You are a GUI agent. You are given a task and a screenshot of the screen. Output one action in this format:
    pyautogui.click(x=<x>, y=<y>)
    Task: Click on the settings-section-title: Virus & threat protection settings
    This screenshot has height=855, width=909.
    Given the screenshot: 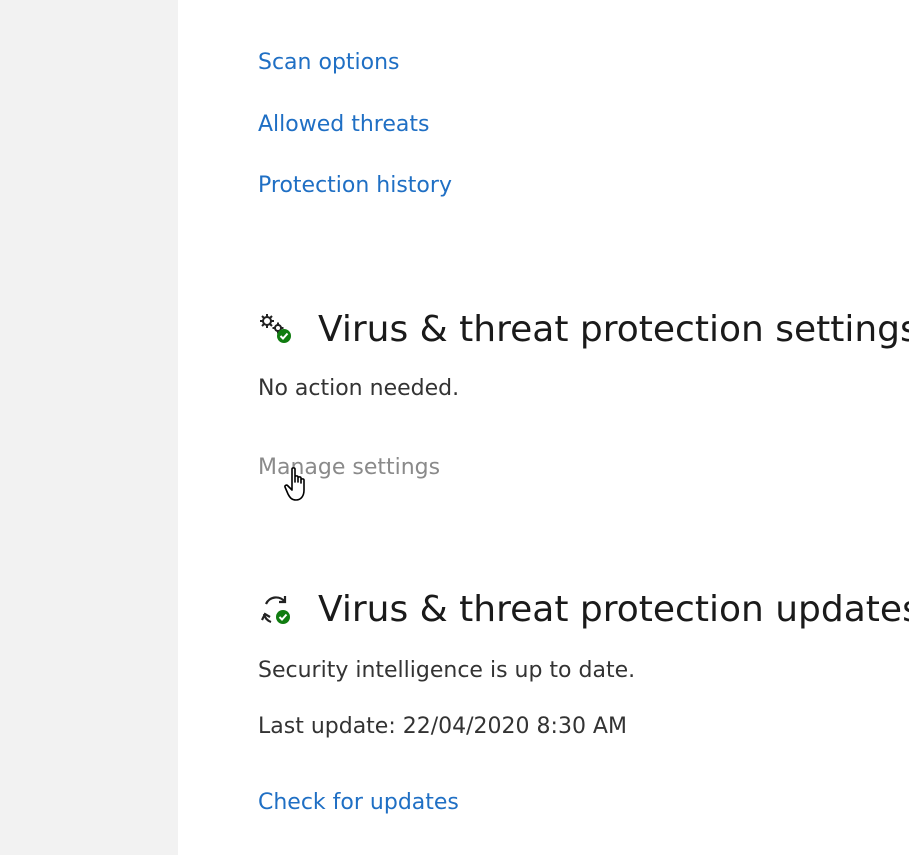 What is the action you would take?
    pyautogui.click(x=613, y=329)
    